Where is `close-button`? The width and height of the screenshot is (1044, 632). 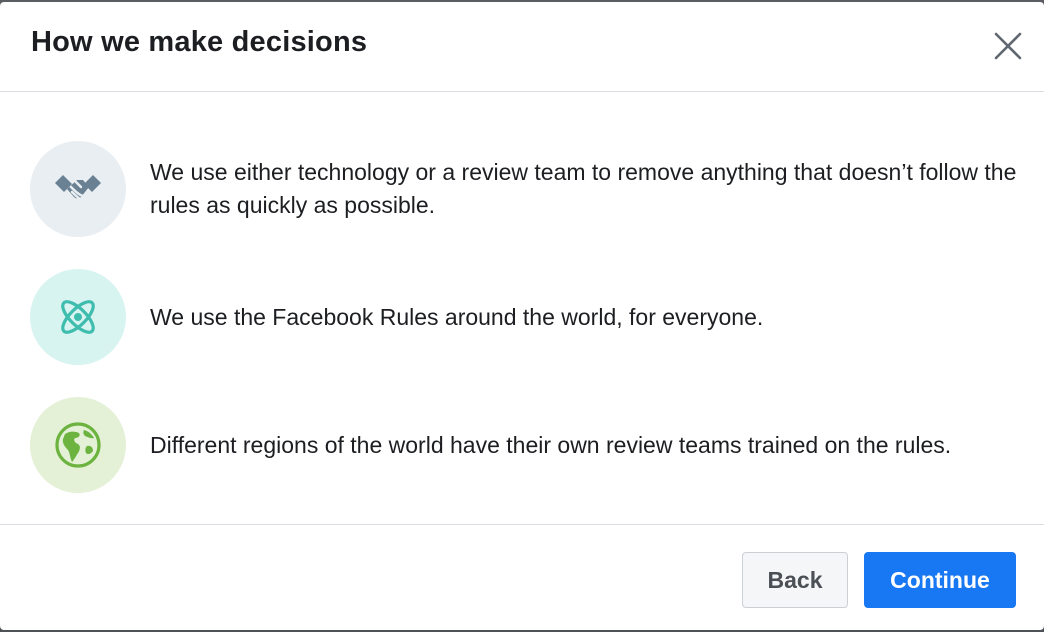
close-button is located at coordinates (1008, 46).